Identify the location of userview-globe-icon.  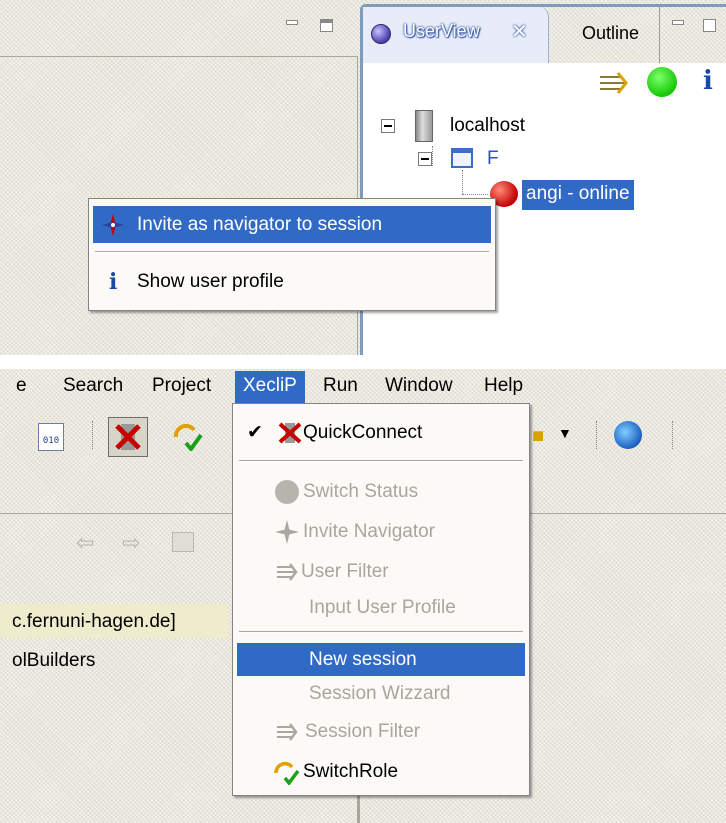
(381, 34).